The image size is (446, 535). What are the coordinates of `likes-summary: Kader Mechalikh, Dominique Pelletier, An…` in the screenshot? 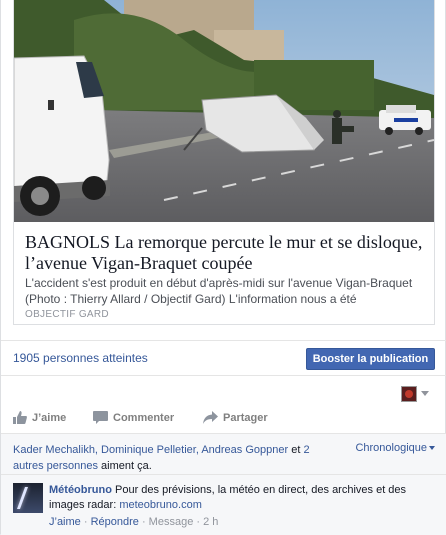 It's located at (223, 454).